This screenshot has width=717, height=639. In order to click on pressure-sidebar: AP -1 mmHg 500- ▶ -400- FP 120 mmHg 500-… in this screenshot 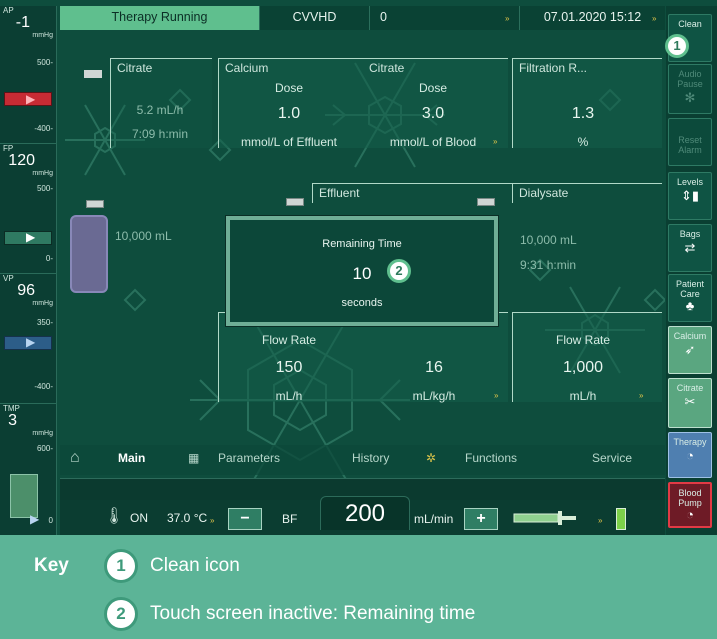, I will do `click(28, 270)`.